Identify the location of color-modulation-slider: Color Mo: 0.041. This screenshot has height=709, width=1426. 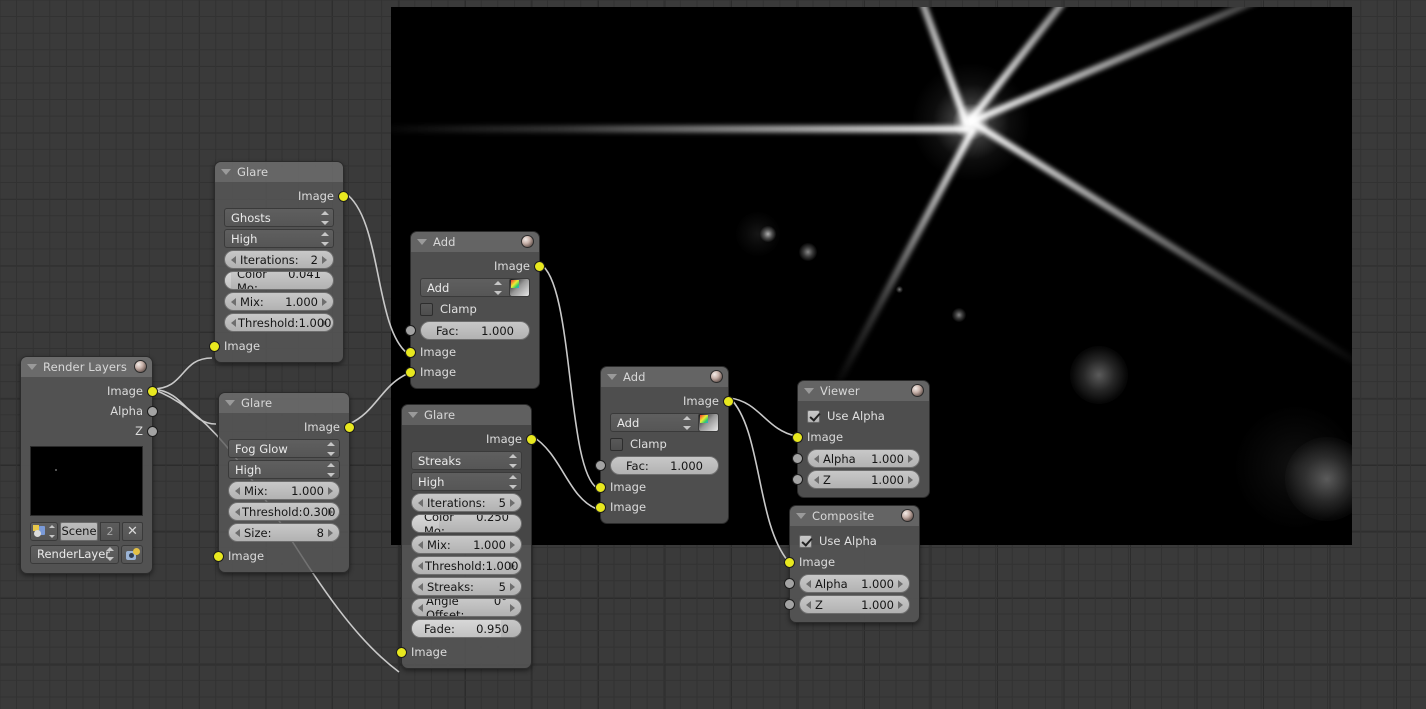
(279, 280).